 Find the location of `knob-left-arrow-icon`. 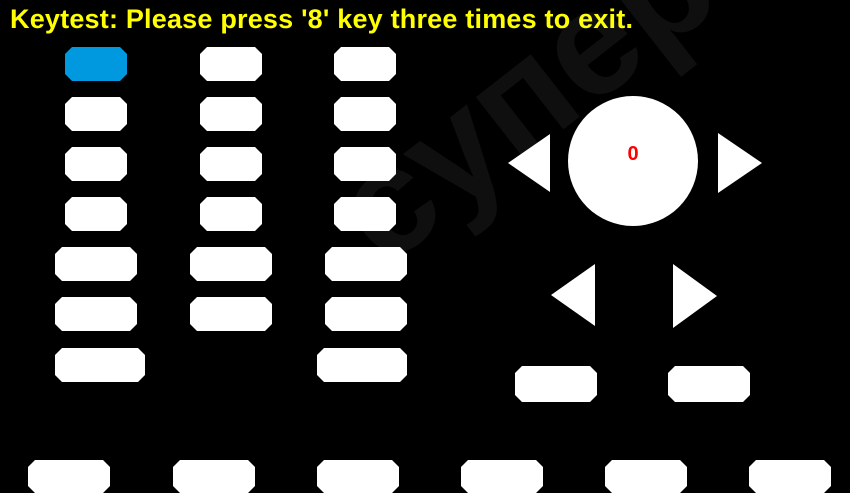

knob-left-arrow-icon is located at coordinates (529, 163).